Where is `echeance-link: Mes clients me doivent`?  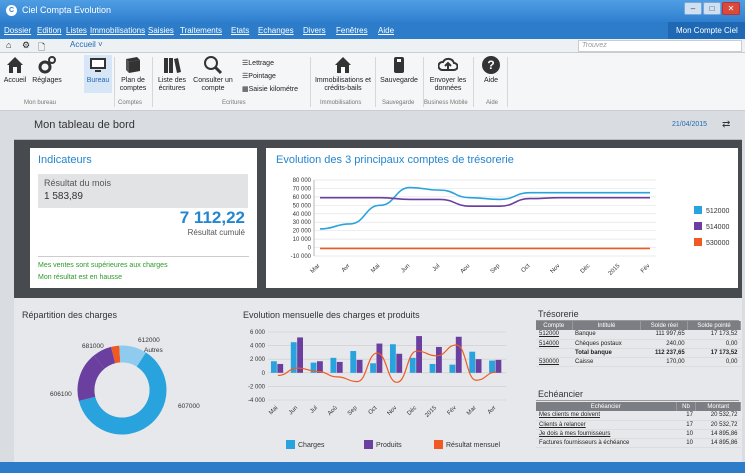
echeance-link: Mes clients me doivent is located at coordinates (606, 416).